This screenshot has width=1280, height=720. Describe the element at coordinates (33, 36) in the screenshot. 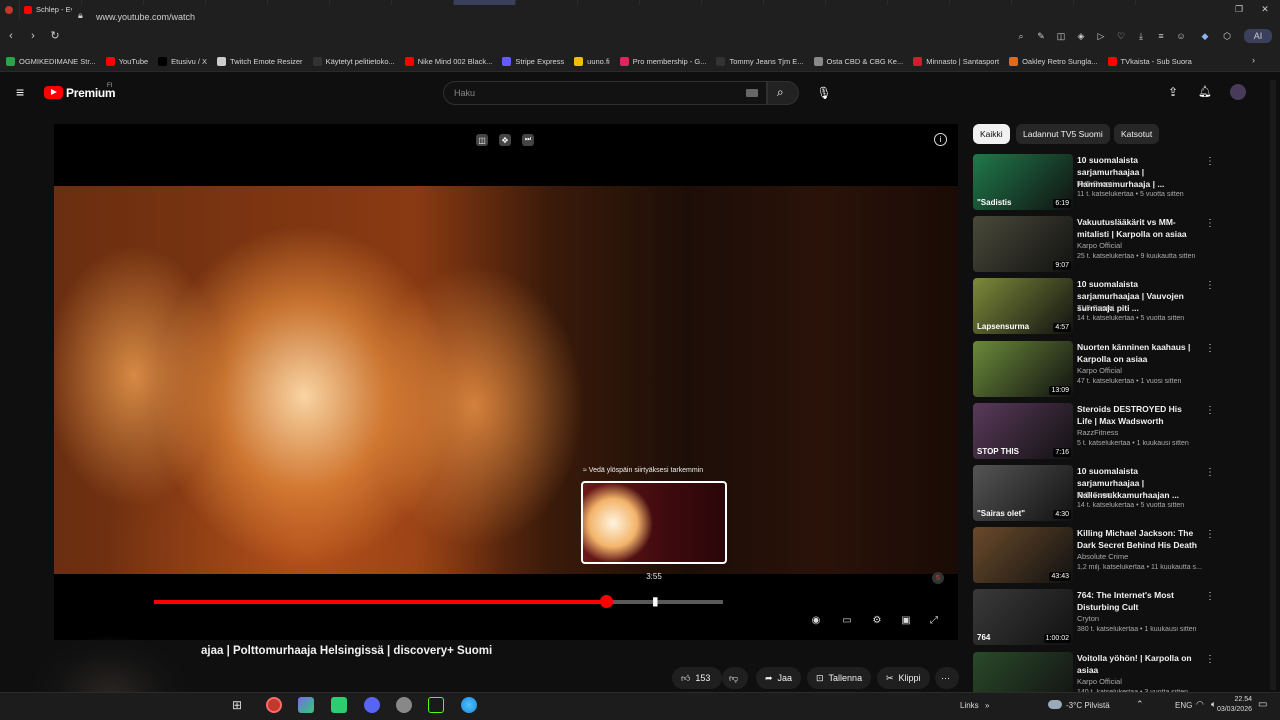

I see `forward-icon: ›` at that location.